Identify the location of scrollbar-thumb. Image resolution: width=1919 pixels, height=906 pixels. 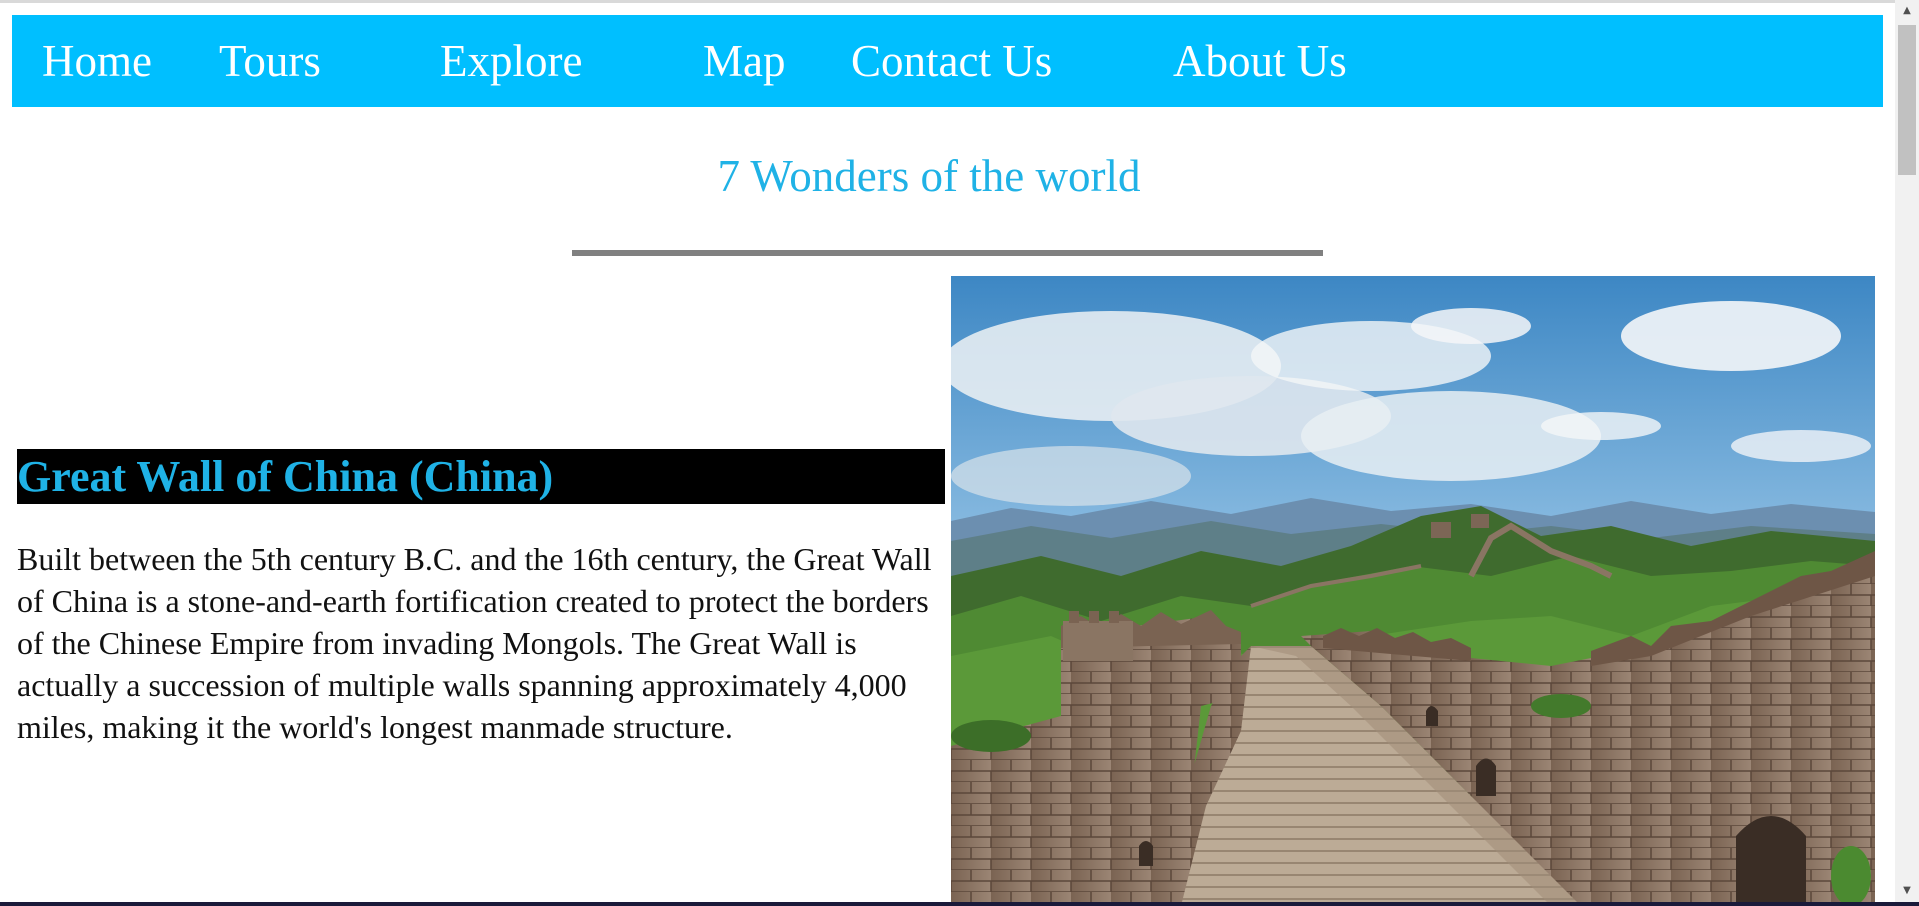
(1907, 100).